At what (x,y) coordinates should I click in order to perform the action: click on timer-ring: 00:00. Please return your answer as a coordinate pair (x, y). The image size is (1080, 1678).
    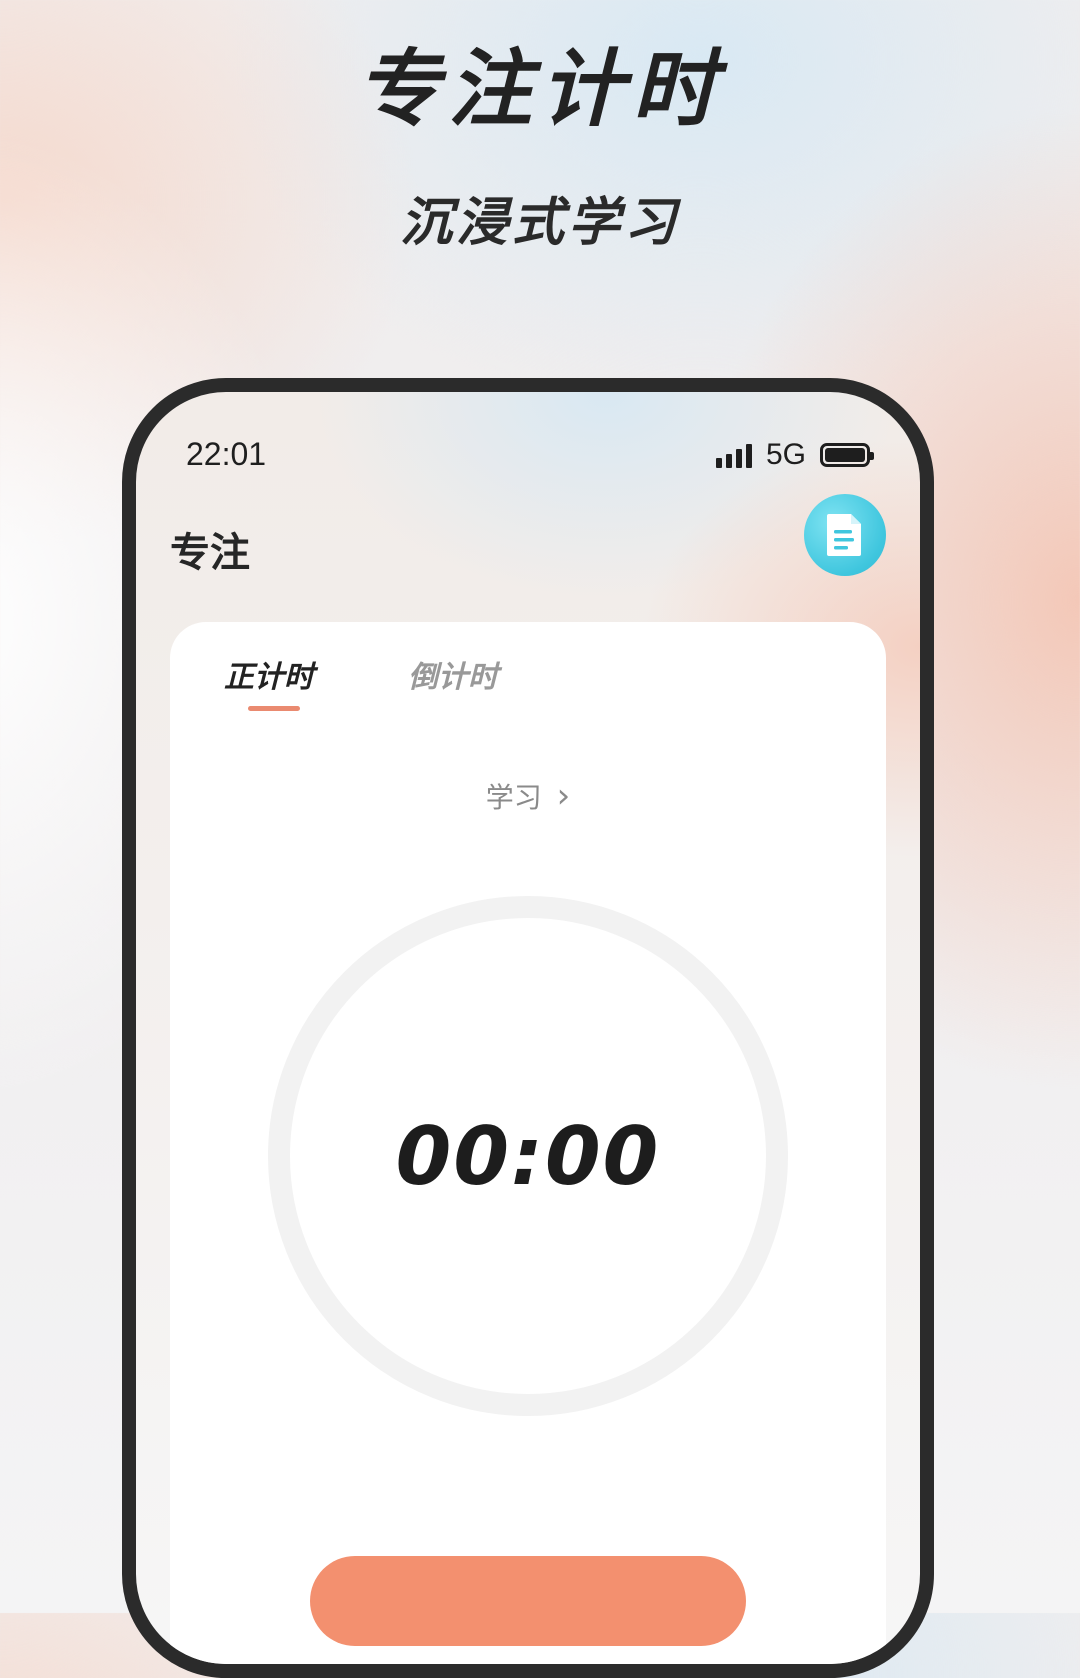
    Looking at the image, I should click on (528, 1156).